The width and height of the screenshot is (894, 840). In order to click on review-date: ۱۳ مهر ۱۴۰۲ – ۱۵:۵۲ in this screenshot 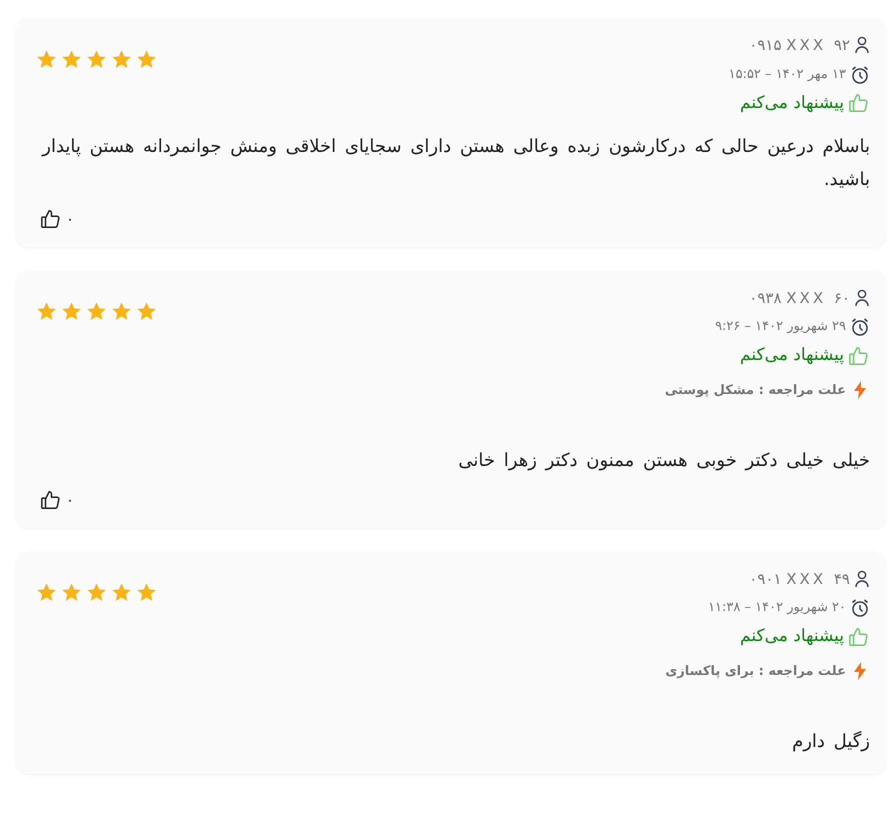, I will do `click(787, 75)`.